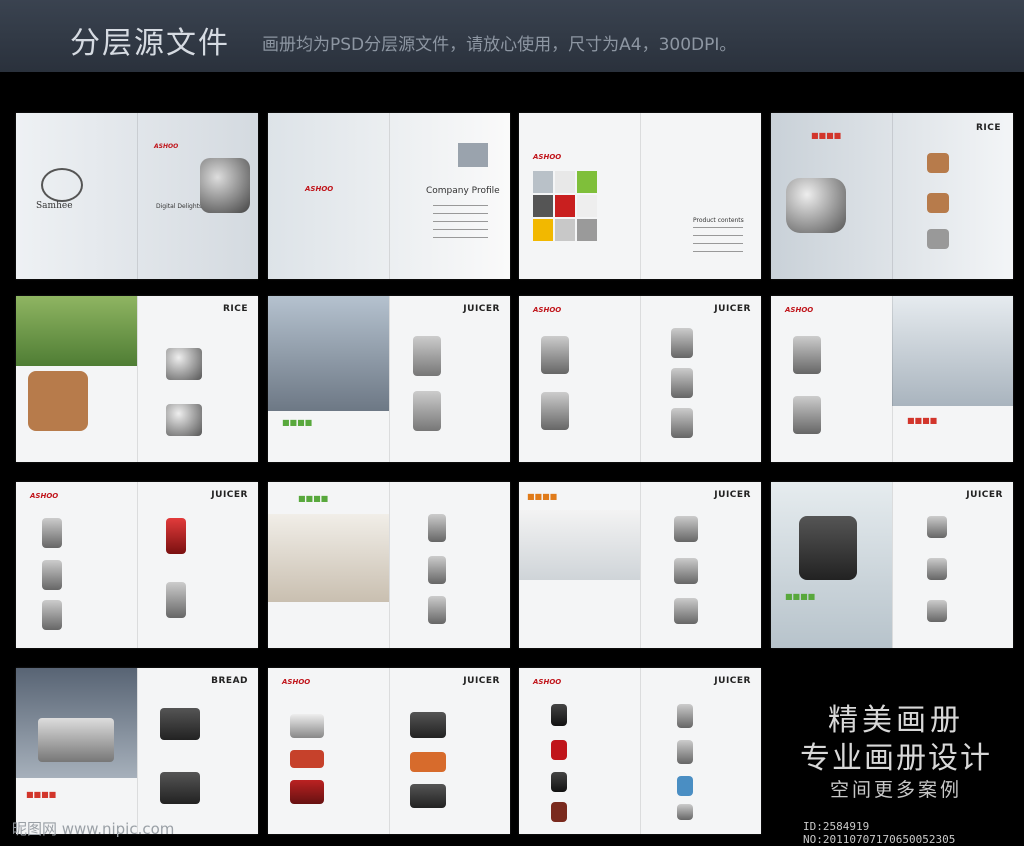 The height and width of the screenshot is (846, 1024). Describe the element at coordinates (879, 833) in the screenshot. I see `image-id: ID:2584919 NO:20110707170650052305` at that location.